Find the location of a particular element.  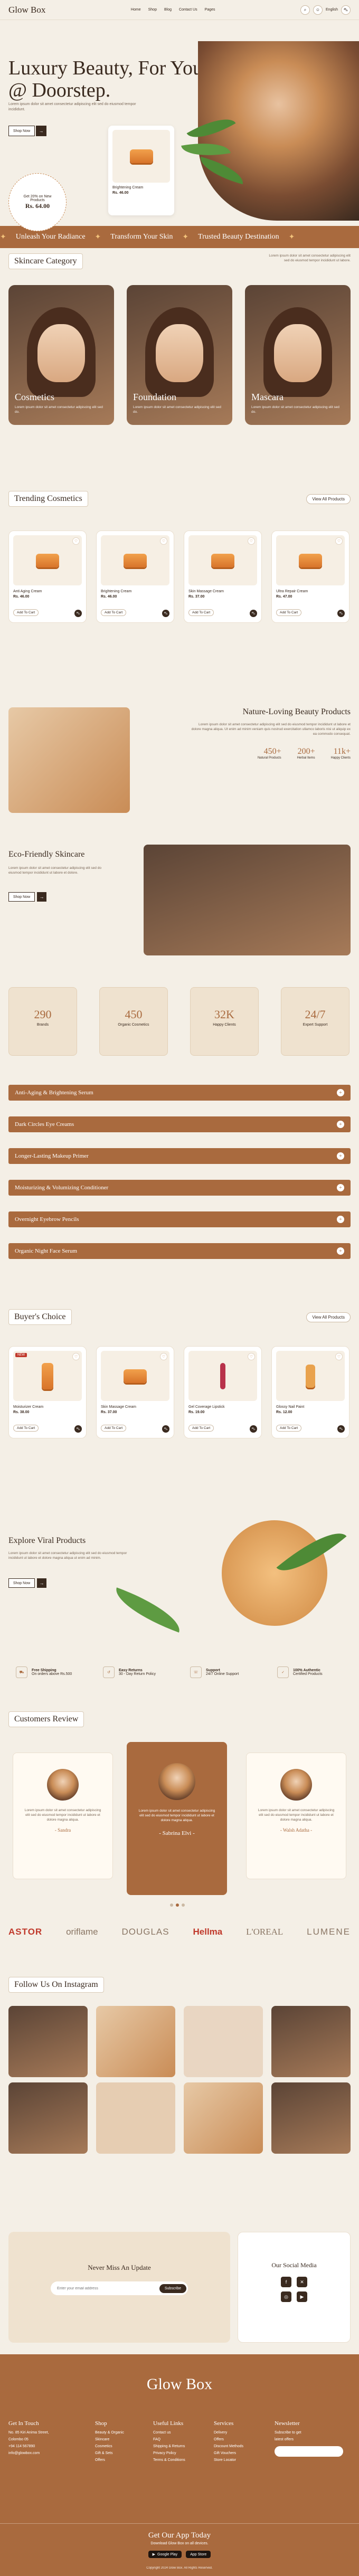

footer-link: Gift Vouchers is located at coordinates (228, 2453).